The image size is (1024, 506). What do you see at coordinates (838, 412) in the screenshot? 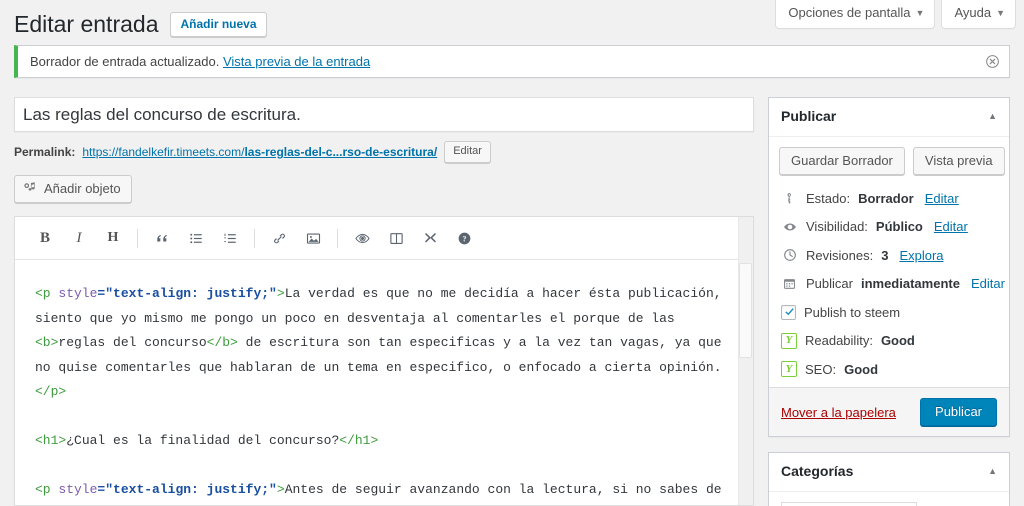
I see `move-to-trash-link: Mover a la papelera` at bounding box center [838, 412].